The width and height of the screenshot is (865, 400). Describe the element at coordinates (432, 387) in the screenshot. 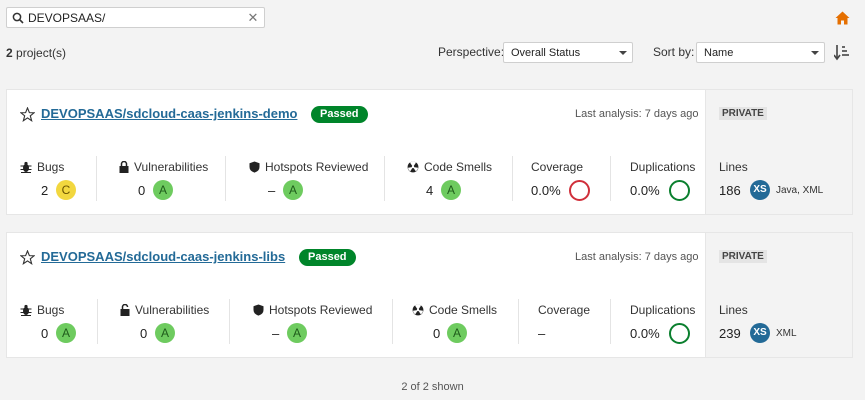

I see `shown-count: 2 of 2 shown` at that location.